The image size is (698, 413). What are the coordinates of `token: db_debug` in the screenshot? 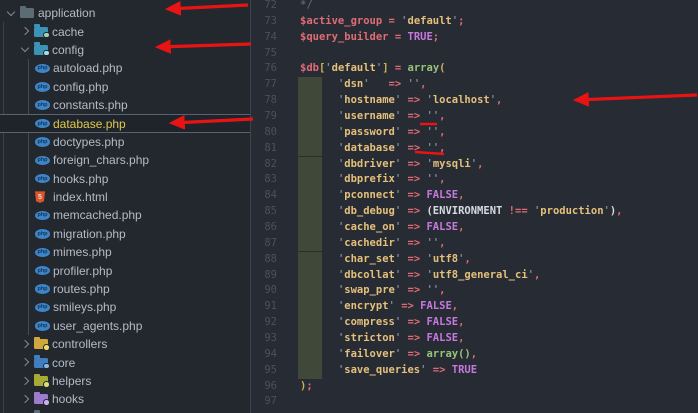 It's located at (369, 211).